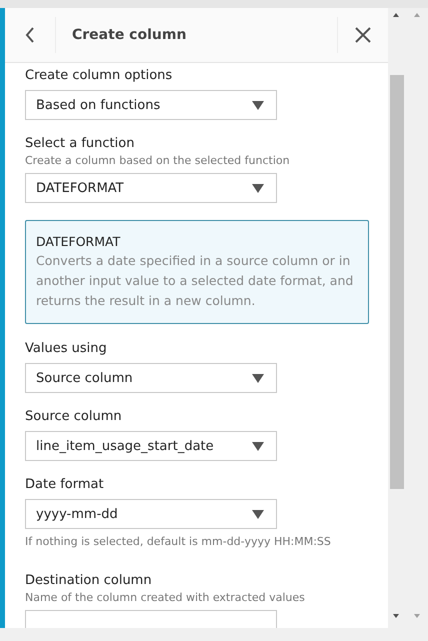 This screenshot has width=428, height=641. Describe the element at coordinates (165, 598) in the screenshot. I see `field-description: Name of the column created with extracted values` at that location.